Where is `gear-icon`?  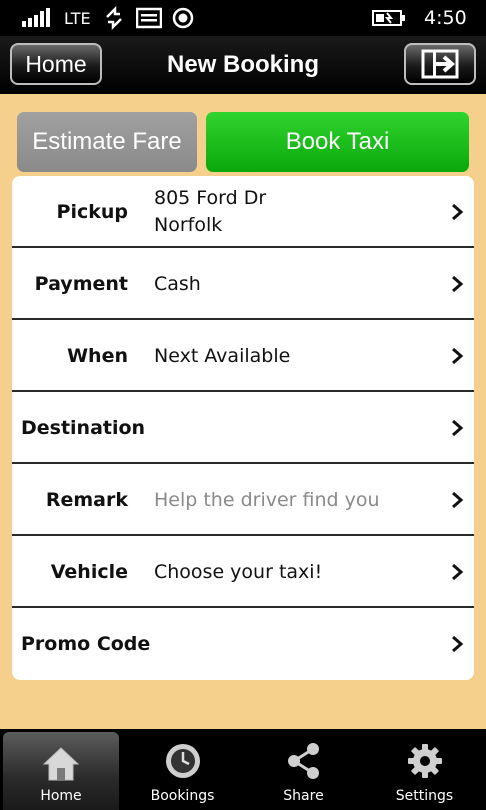 gear-icon is located at coordinates (425, 761).